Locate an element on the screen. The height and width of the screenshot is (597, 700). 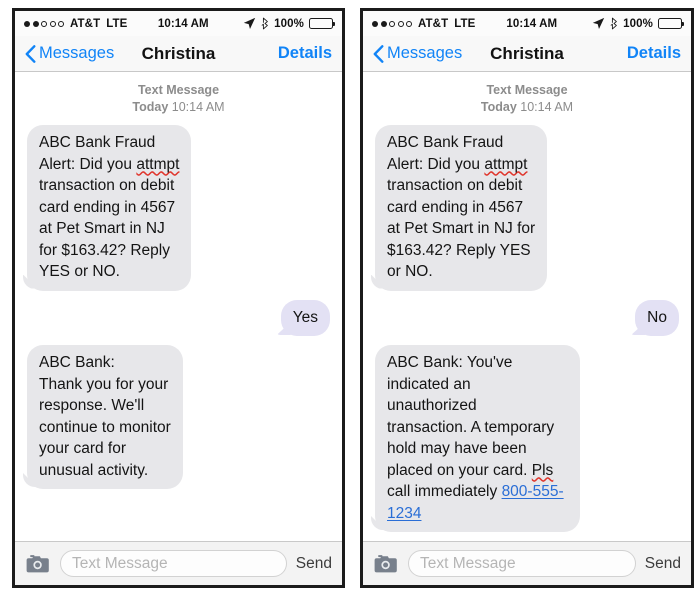
spellcheck-word: Pls is located at coordinates (542, 470).